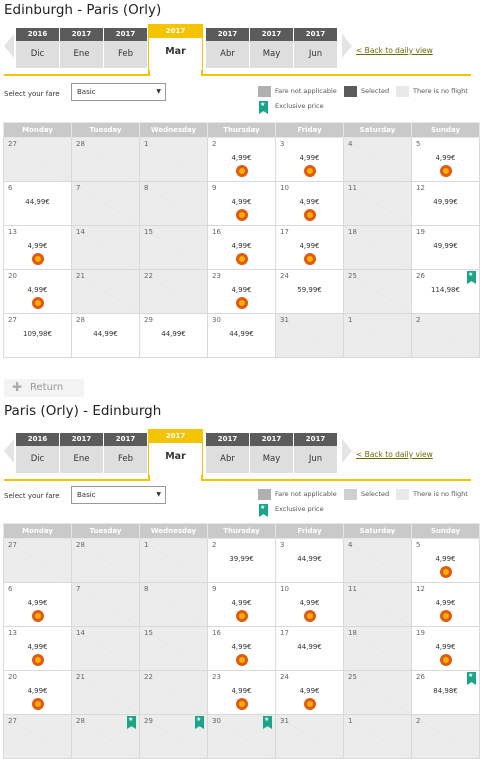 The width and height of the screenshot is (481, 759). Describe the element at coordinates (445, 247) in the screenshot. I see `calendar-day-cell: 19 49,99€` at that location.